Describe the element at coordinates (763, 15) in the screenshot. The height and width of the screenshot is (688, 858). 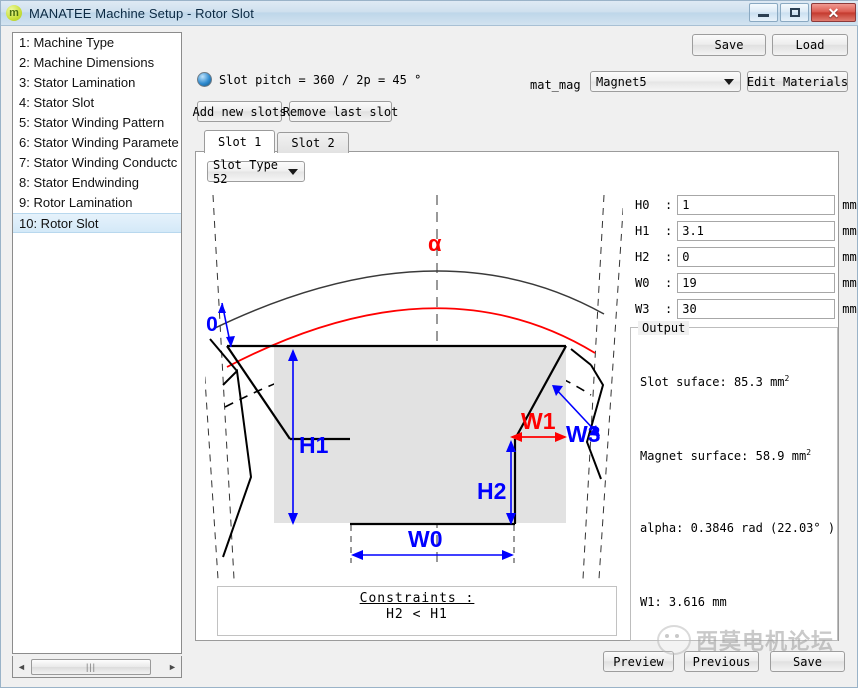
I see `minimize-icon` at that location.